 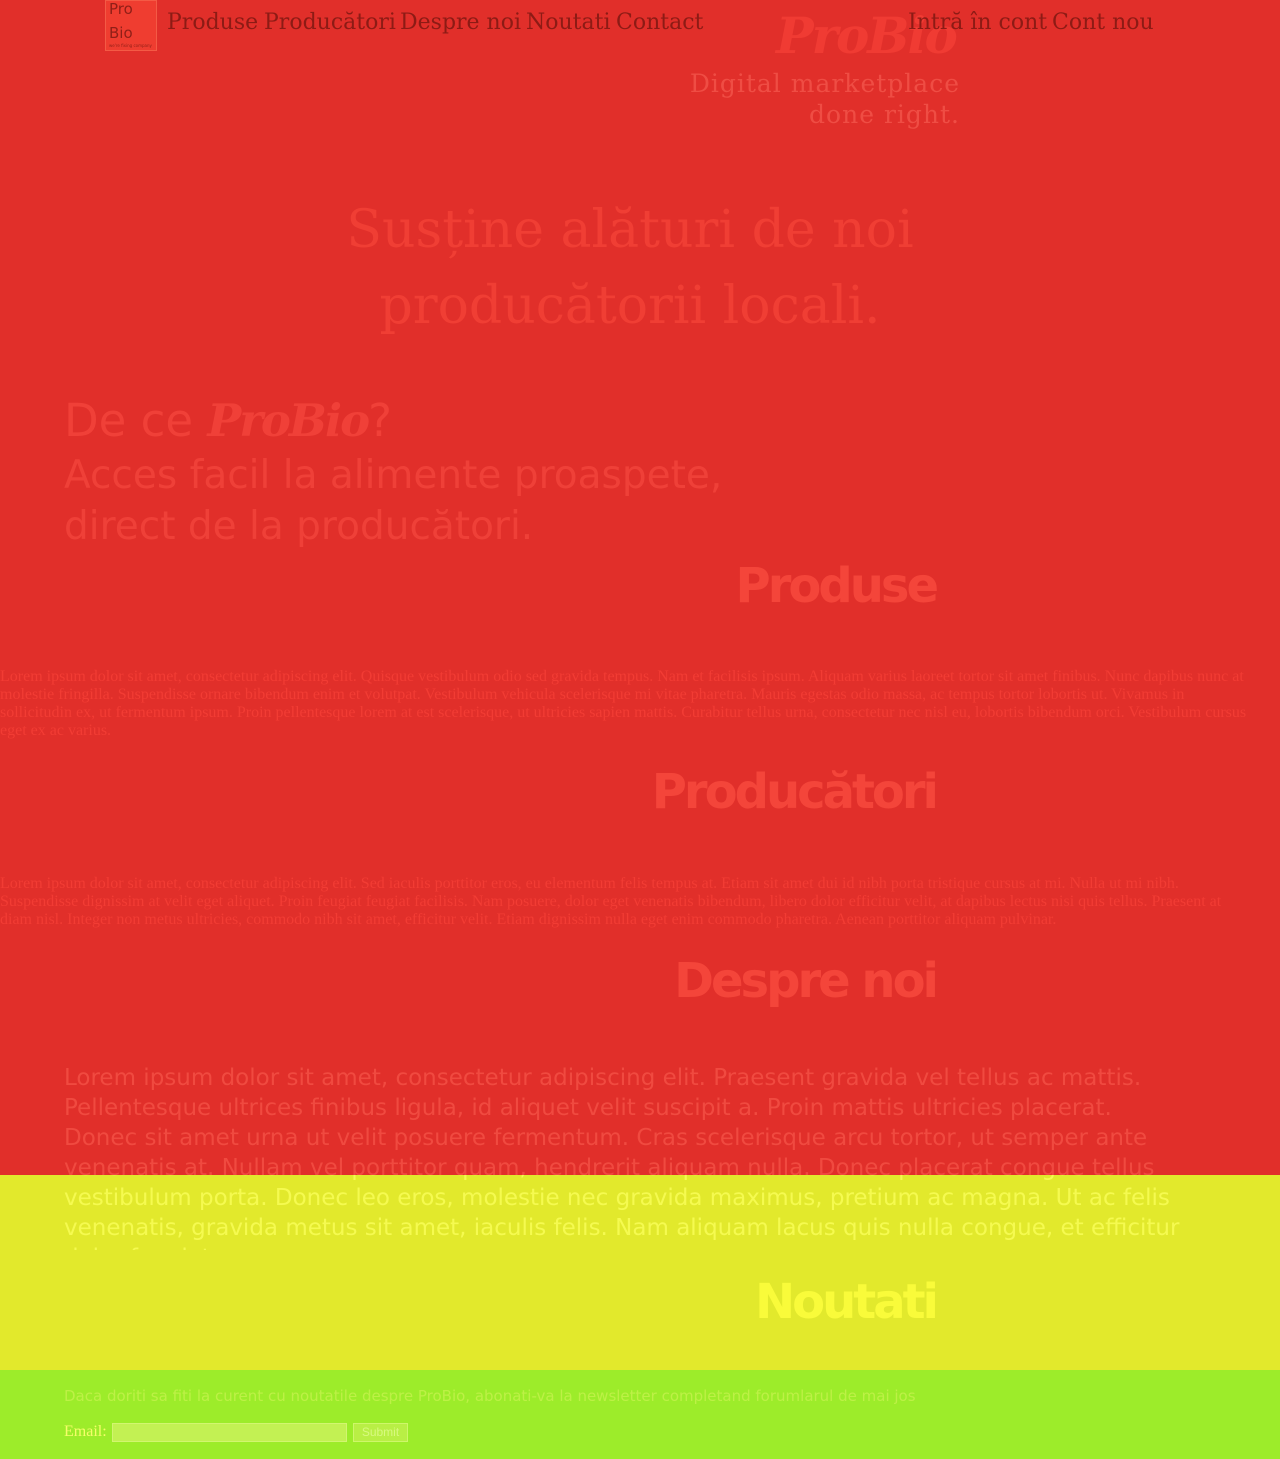 What do you see at coordinates (212, 23) in the screenshot?
I see `nav-produse: Produse` at bounding box center [212, 23].